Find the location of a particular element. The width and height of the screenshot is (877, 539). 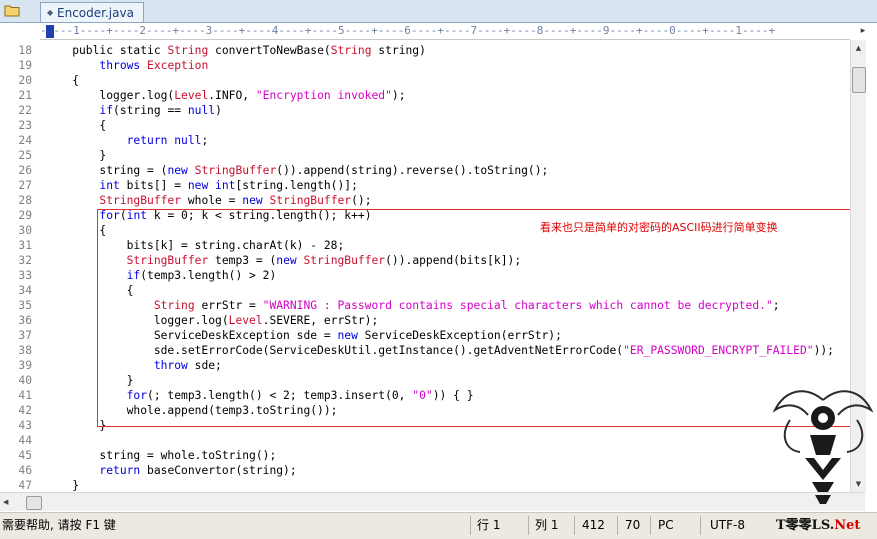

code-text: if(temp3.length() > 2) is located at coordinates (161, 275).